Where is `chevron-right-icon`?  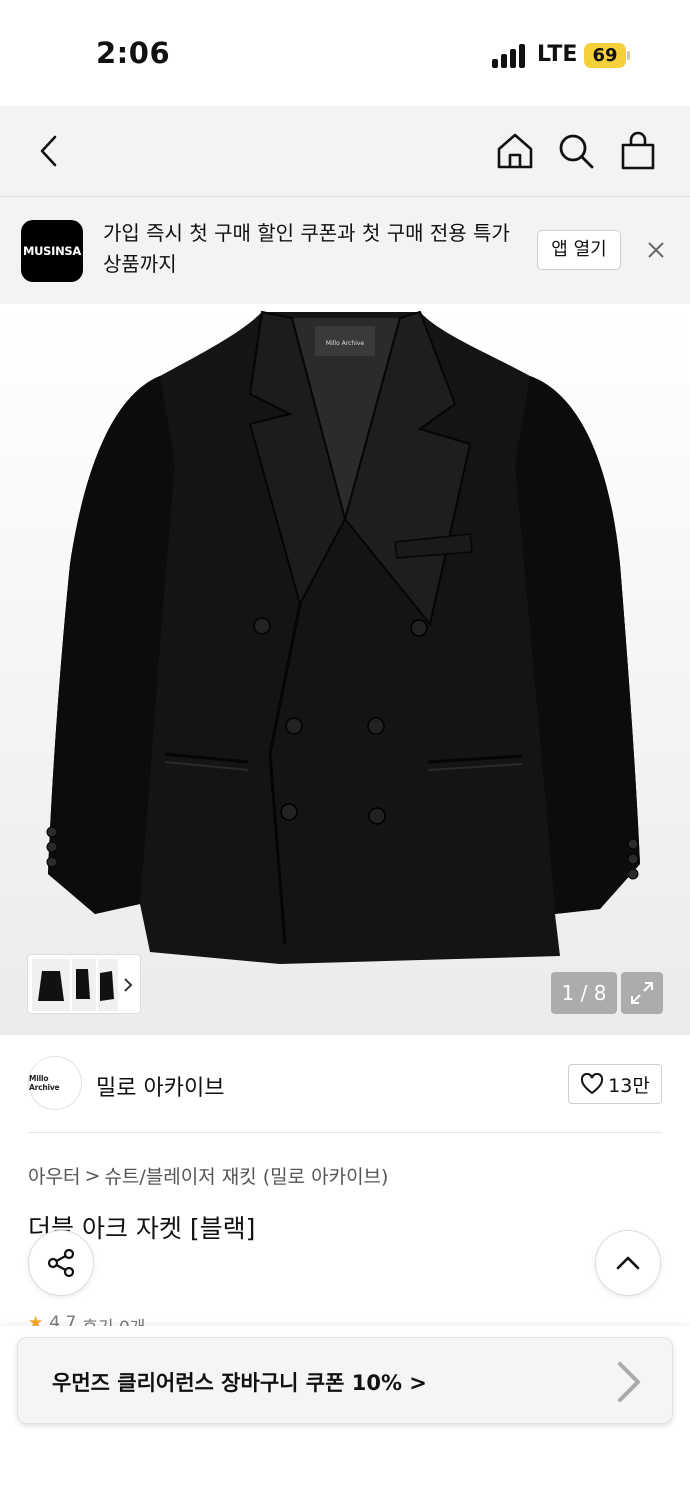 chevron-right-icon is located at coordinates (629, 1382).